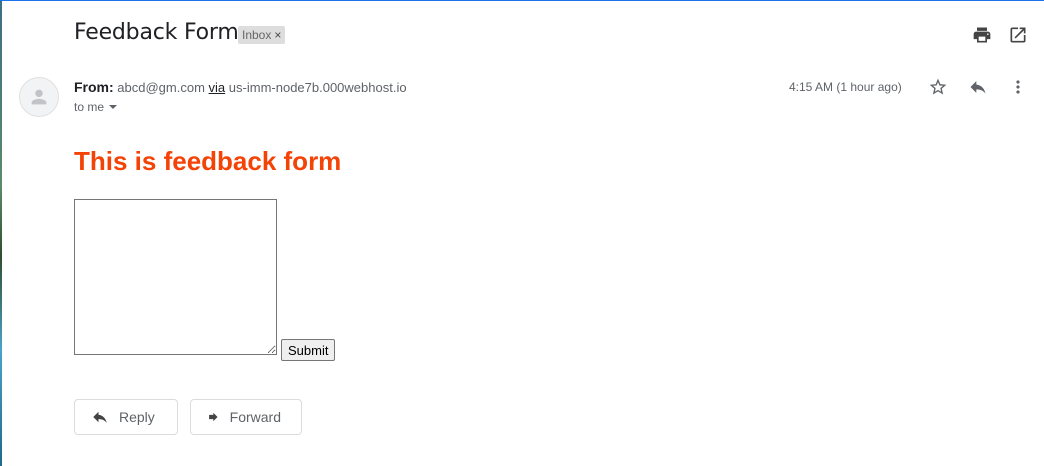  Describe the element at coordinates (175, 277) in the screenshot. I see `feedback-textarea` at that location.